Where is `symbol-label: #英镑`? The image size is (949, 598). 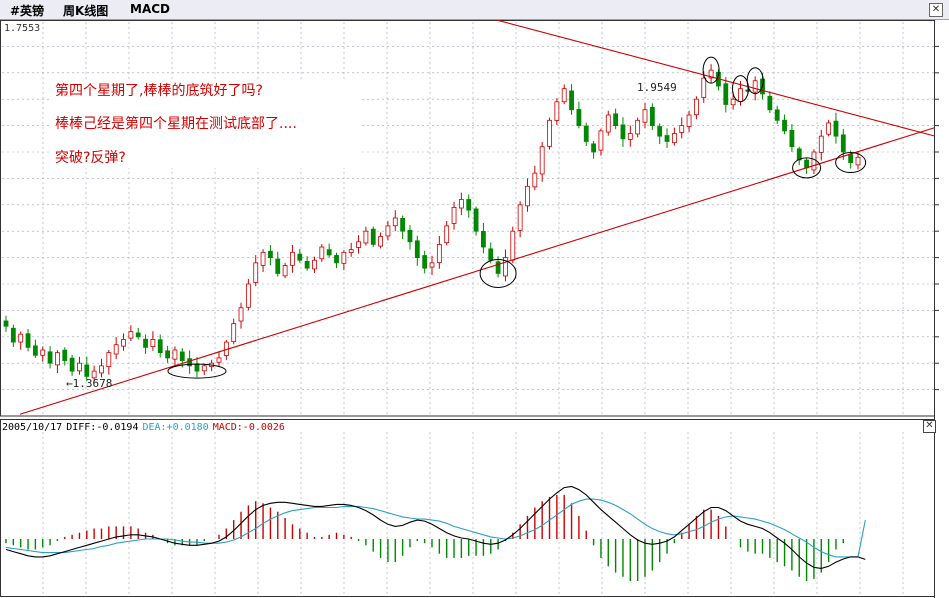
symbol-label: #英镑 is located at coordinates (27, 10).